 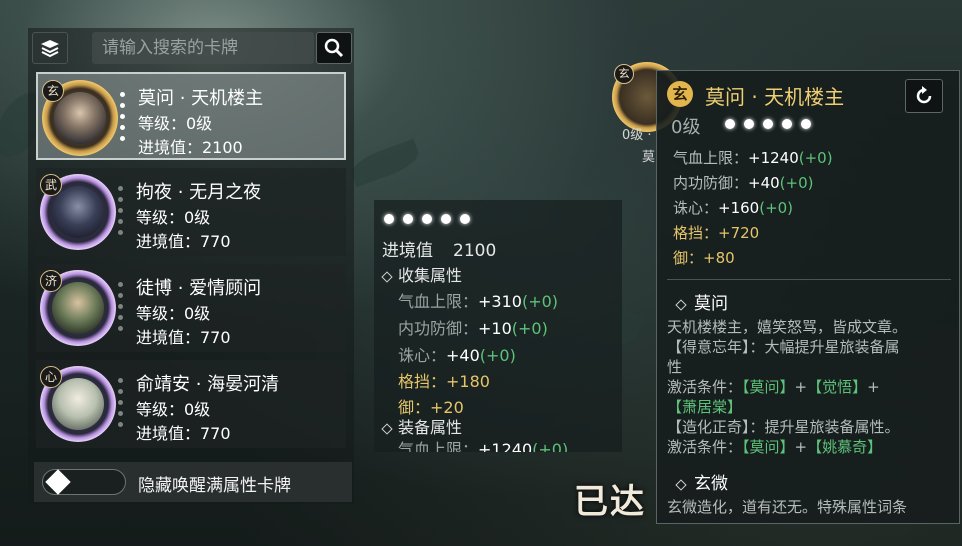 I want to click on stat-value: +160, so click(x=739, y=208).